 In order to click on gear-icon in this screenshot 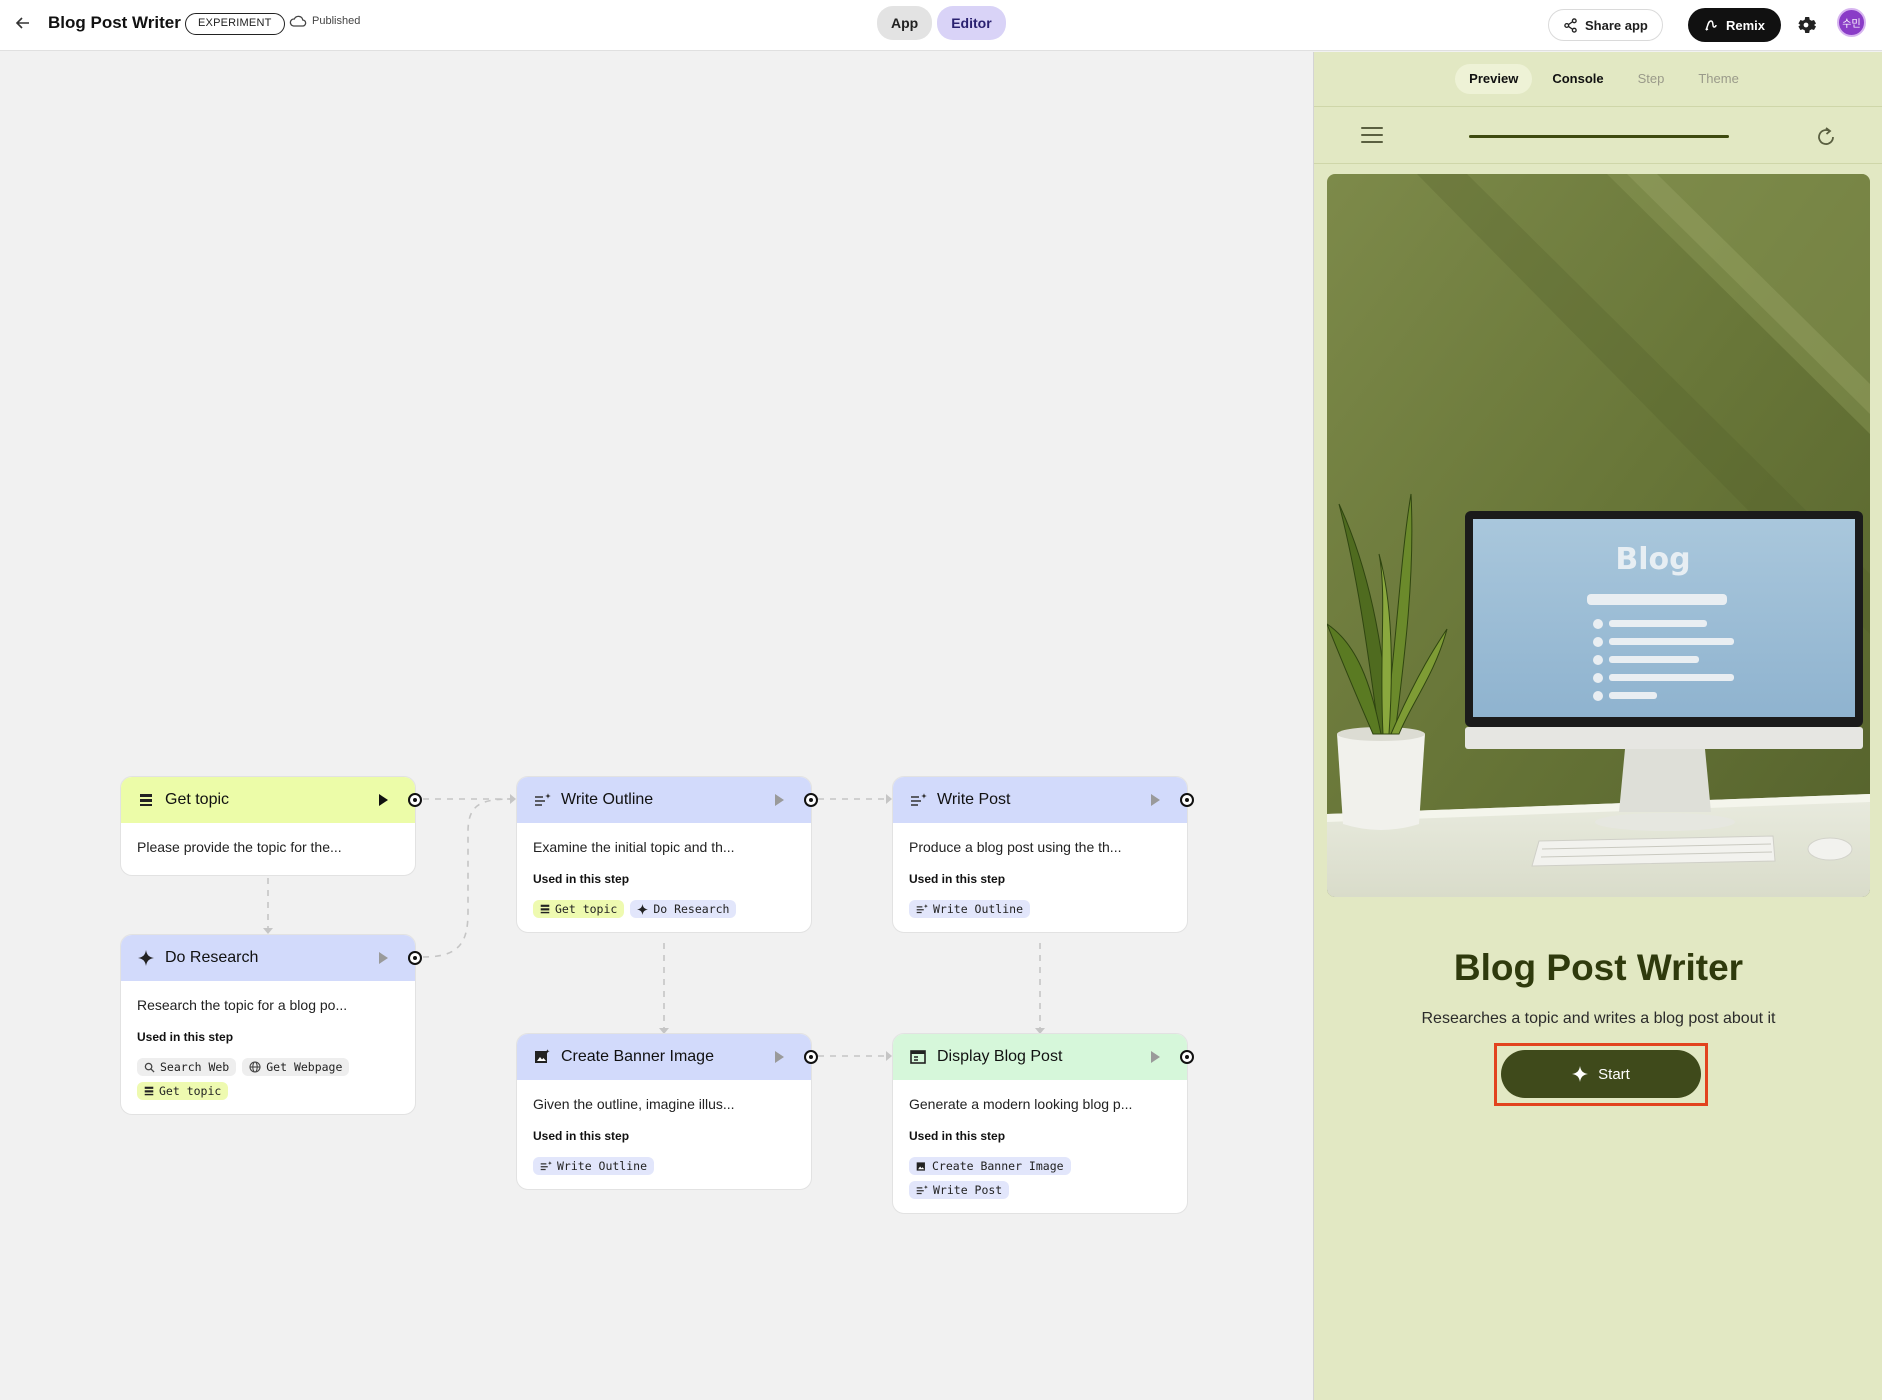, I will do `click(1806, 25)`.